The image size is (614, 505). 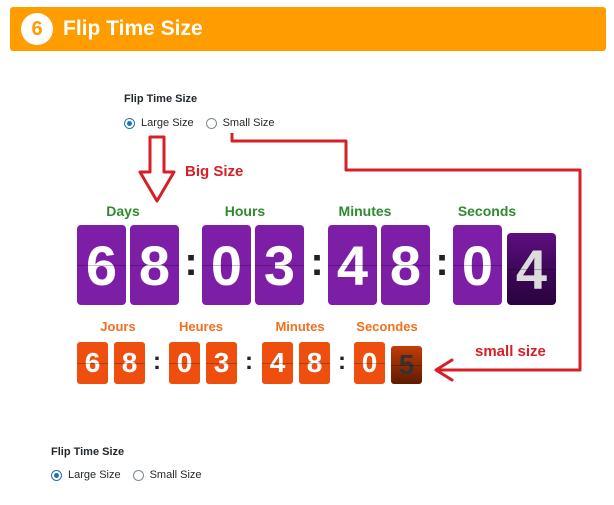 What do you see at coordinates (92, 363) in the screenshot?
I see `small-digit-jours-tens: 6` at bounding box center [92, 363].